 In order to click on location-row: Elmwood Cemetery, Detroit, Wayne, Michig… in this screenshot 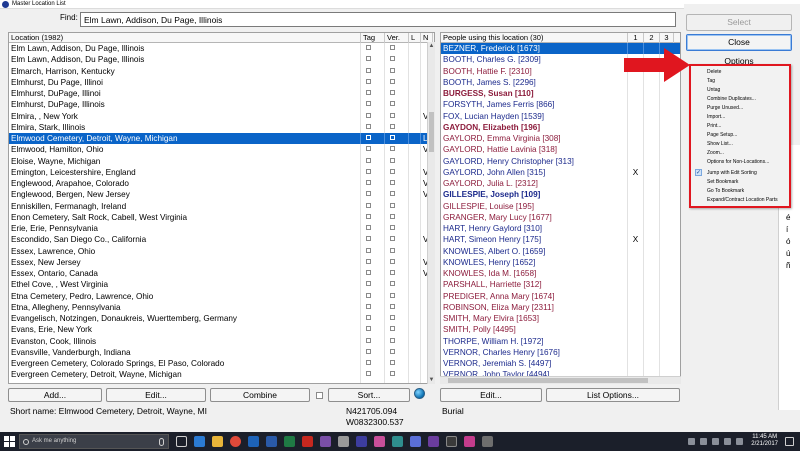, I will do `click(221, 139)`.